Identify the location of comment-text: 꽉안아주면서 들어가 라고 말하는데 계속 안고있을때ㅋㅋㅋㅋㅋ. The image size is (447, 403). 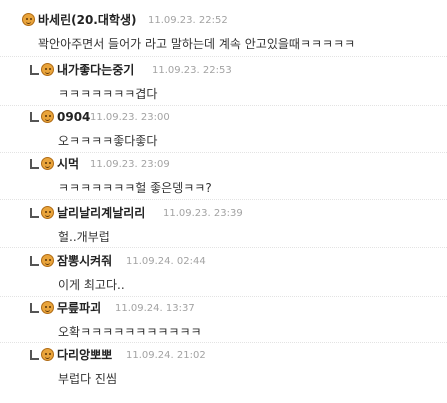
(197, 44).